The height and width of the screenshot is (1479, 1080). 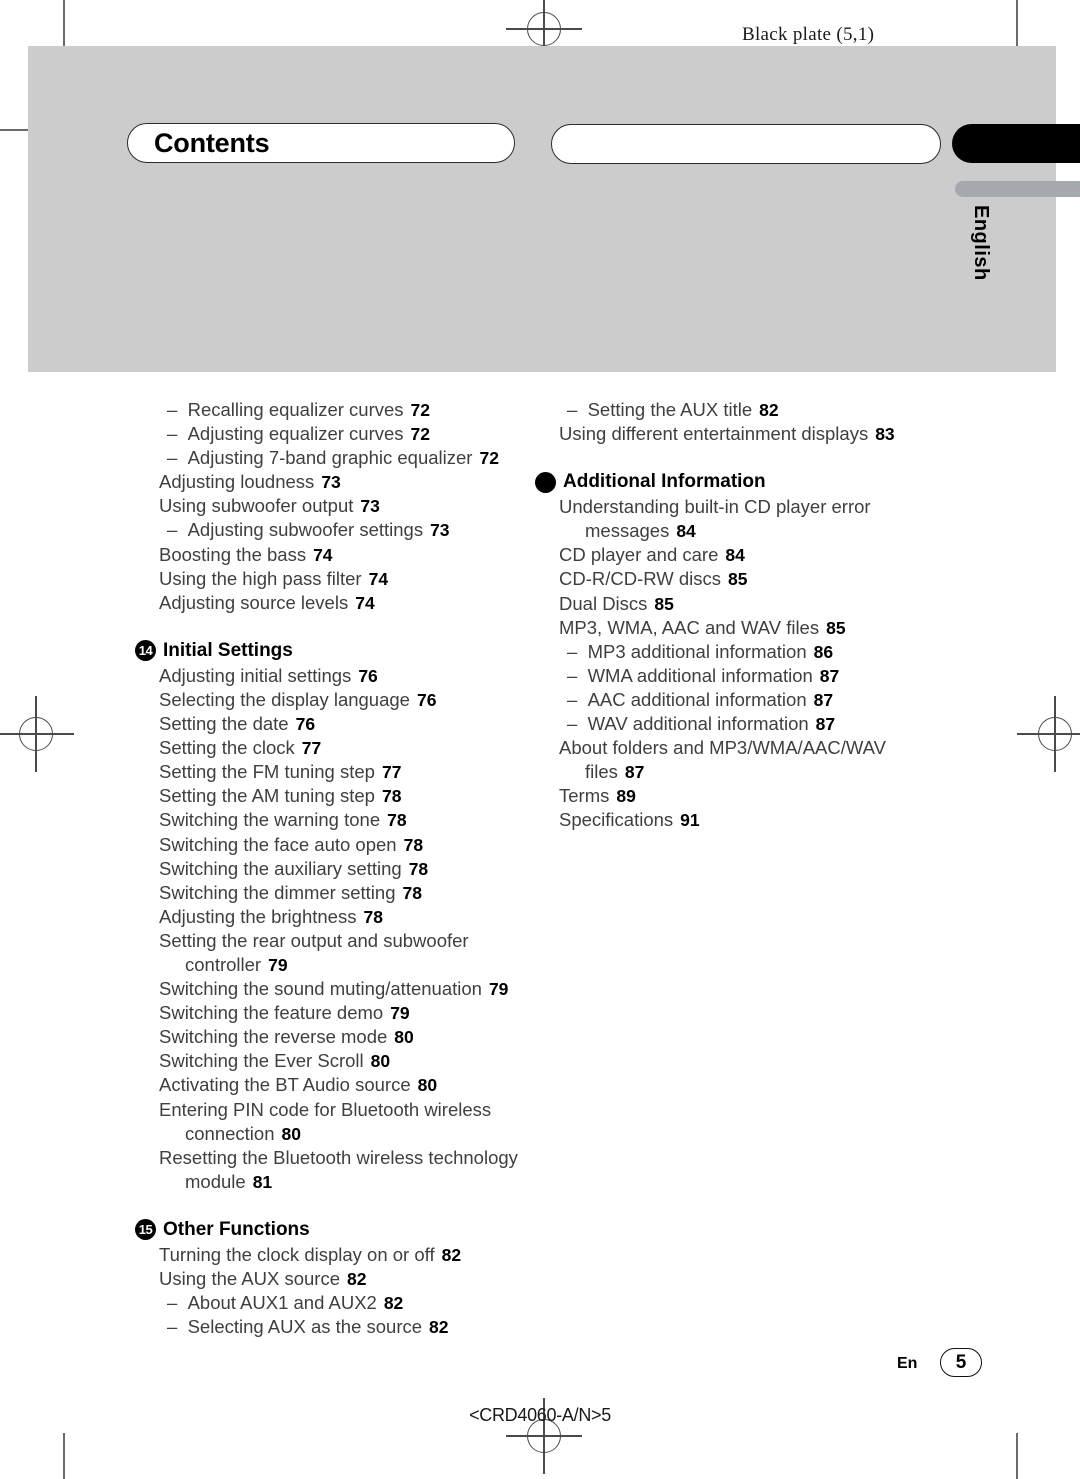 I want to click on toc-entry: – Selecting AUX as the source 82, so click(x=359, y=1327).